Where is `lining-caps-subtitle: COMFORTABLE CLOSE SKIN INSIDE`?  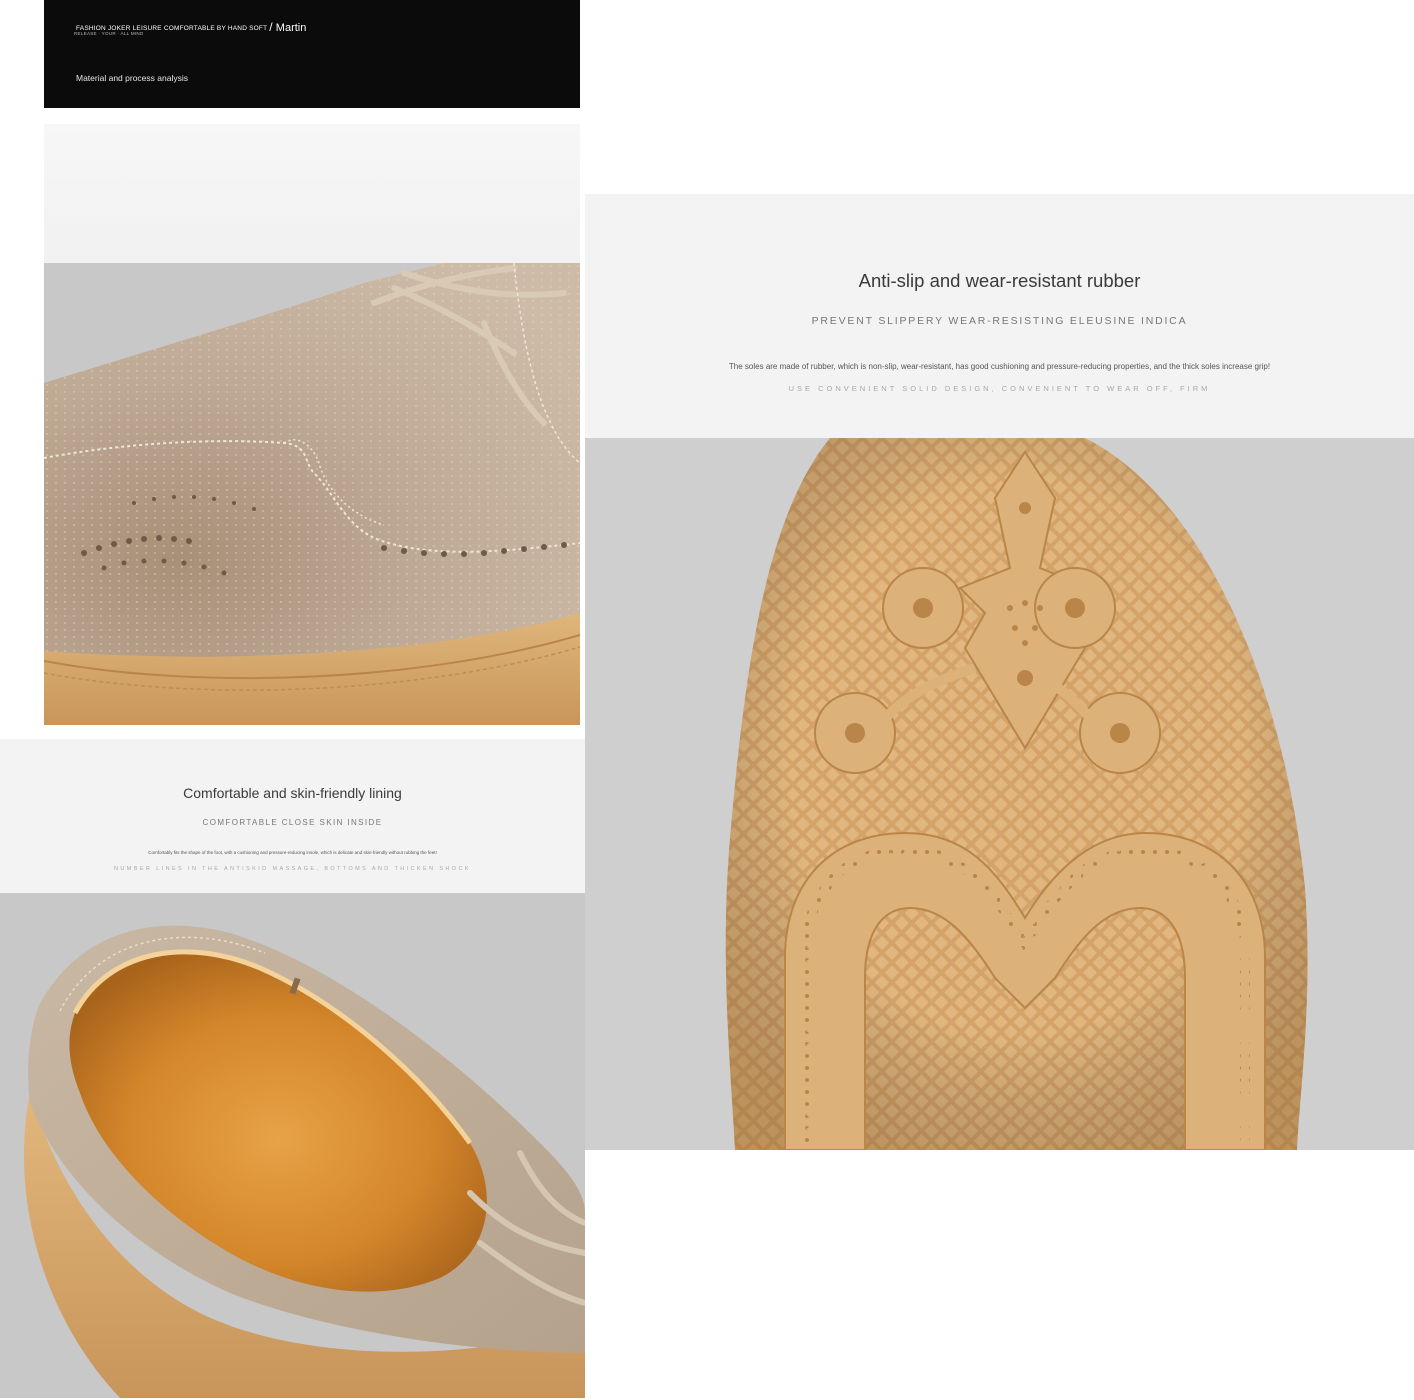
lining-caps-subtitle: COMFORTABLE CLOSE SKIN INSIDE is located at coordinates (292, 822).